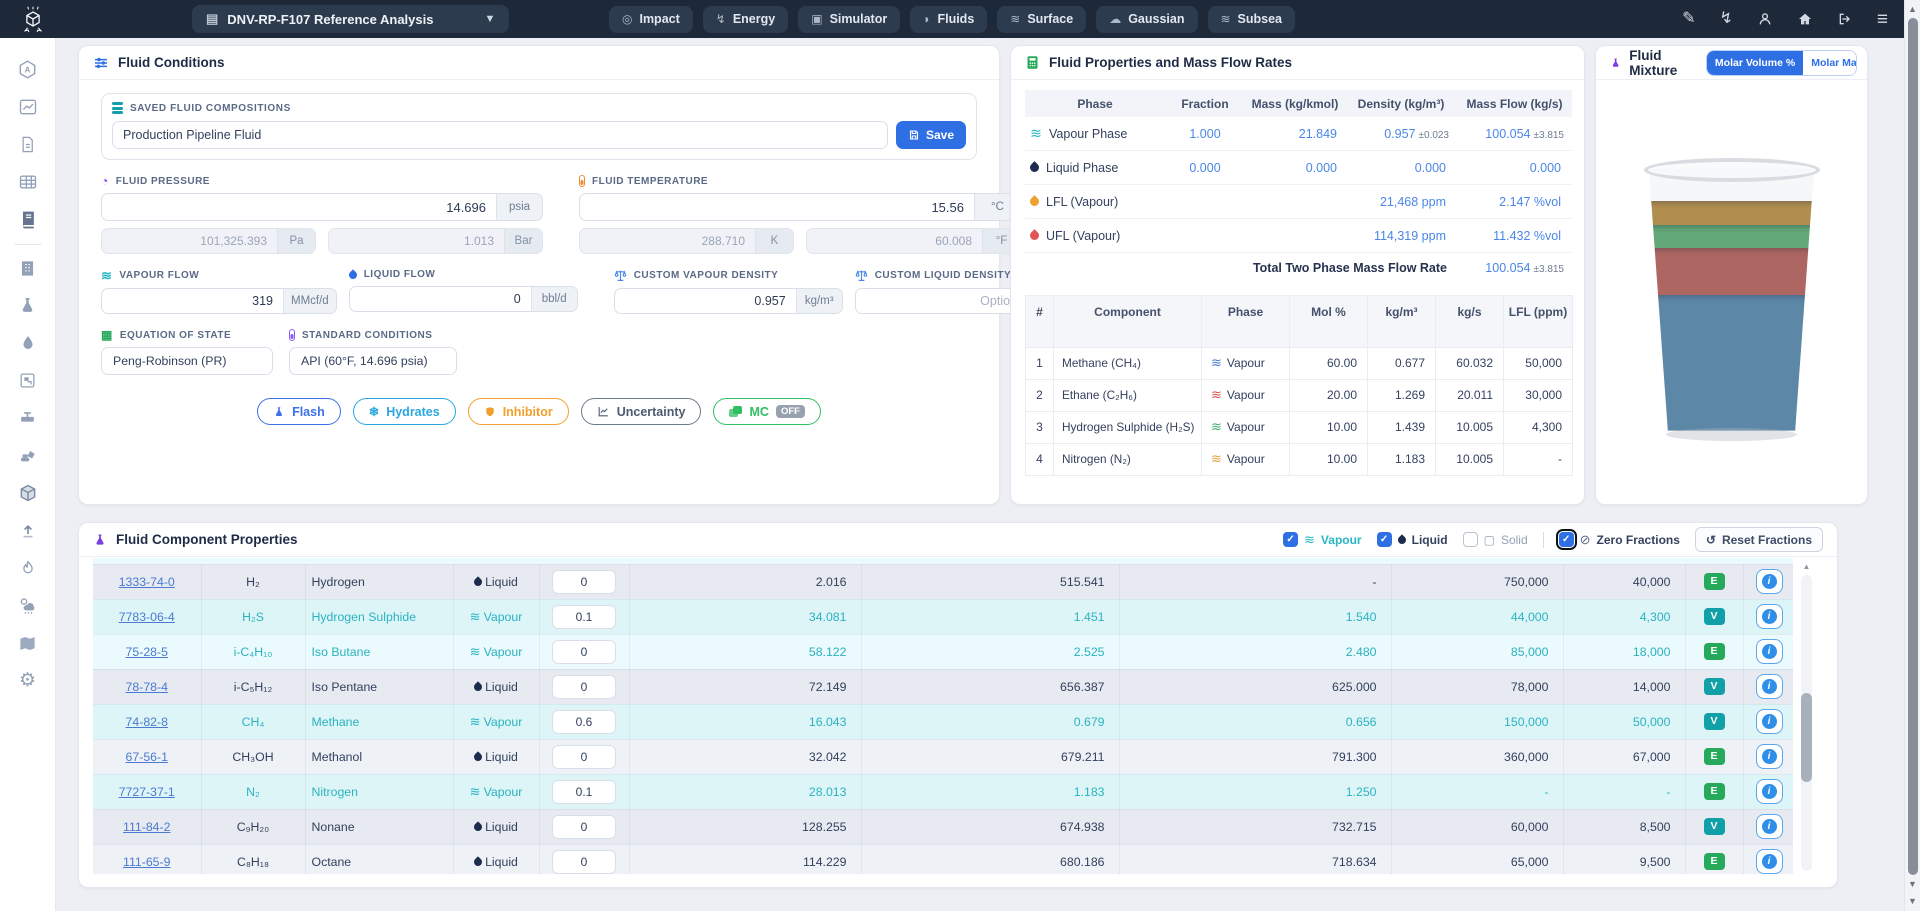 The width and height of the screenshot is (1920, 911). What do you see at coordinates (146, 827) in the screenshot?
I see `cas-number-link: 111-84-2` at bounding box center [146, 827].